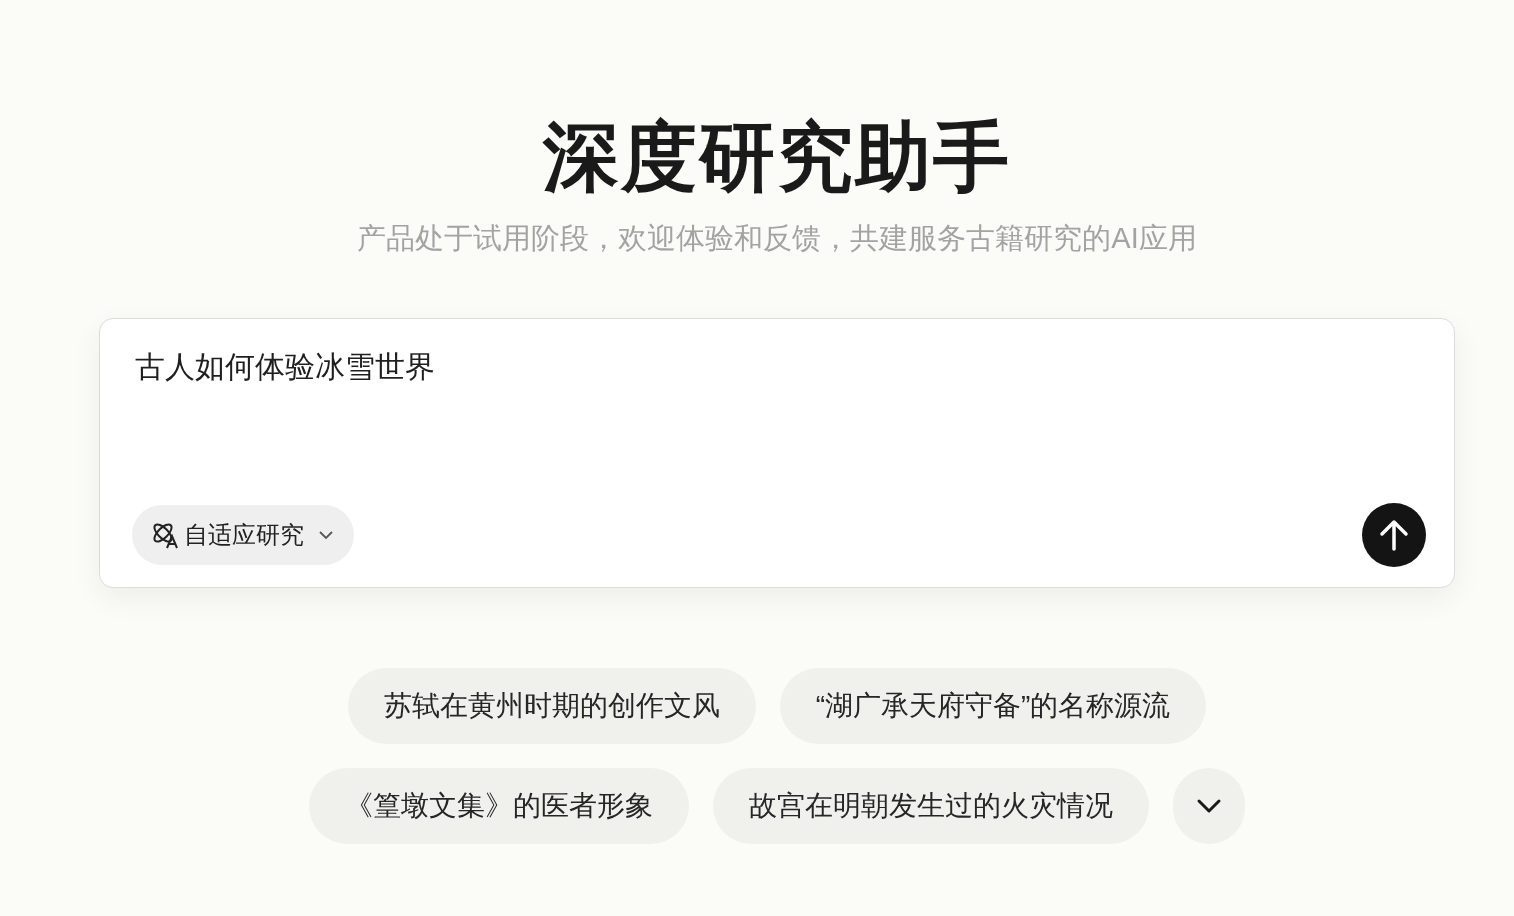 The image size is (1514, 916). Describe the element at coordinates (551, 706) in the screenshot. I see `suggestion-chip: 苏轼在黄州时期的创作文风` at that location.